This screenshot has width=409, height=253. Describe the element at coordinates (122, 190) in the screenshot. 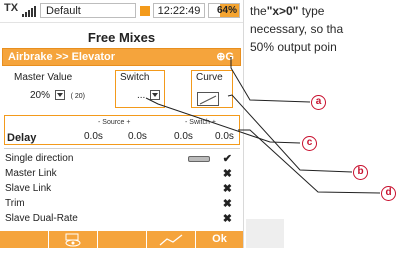

I see `option-slave-link: Slave Link ✖` at that location.